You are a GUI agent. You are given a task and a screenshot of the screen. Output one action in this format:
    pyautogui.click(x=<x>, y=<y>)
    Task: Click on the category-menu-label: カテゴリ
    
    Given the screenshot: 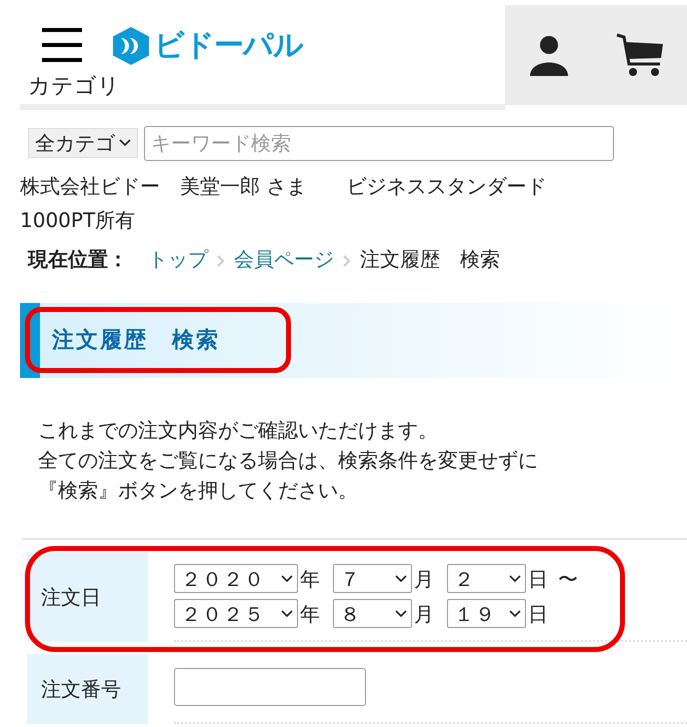 What is the action you would take?
    pyautogui.click(x=74, y=87)
    